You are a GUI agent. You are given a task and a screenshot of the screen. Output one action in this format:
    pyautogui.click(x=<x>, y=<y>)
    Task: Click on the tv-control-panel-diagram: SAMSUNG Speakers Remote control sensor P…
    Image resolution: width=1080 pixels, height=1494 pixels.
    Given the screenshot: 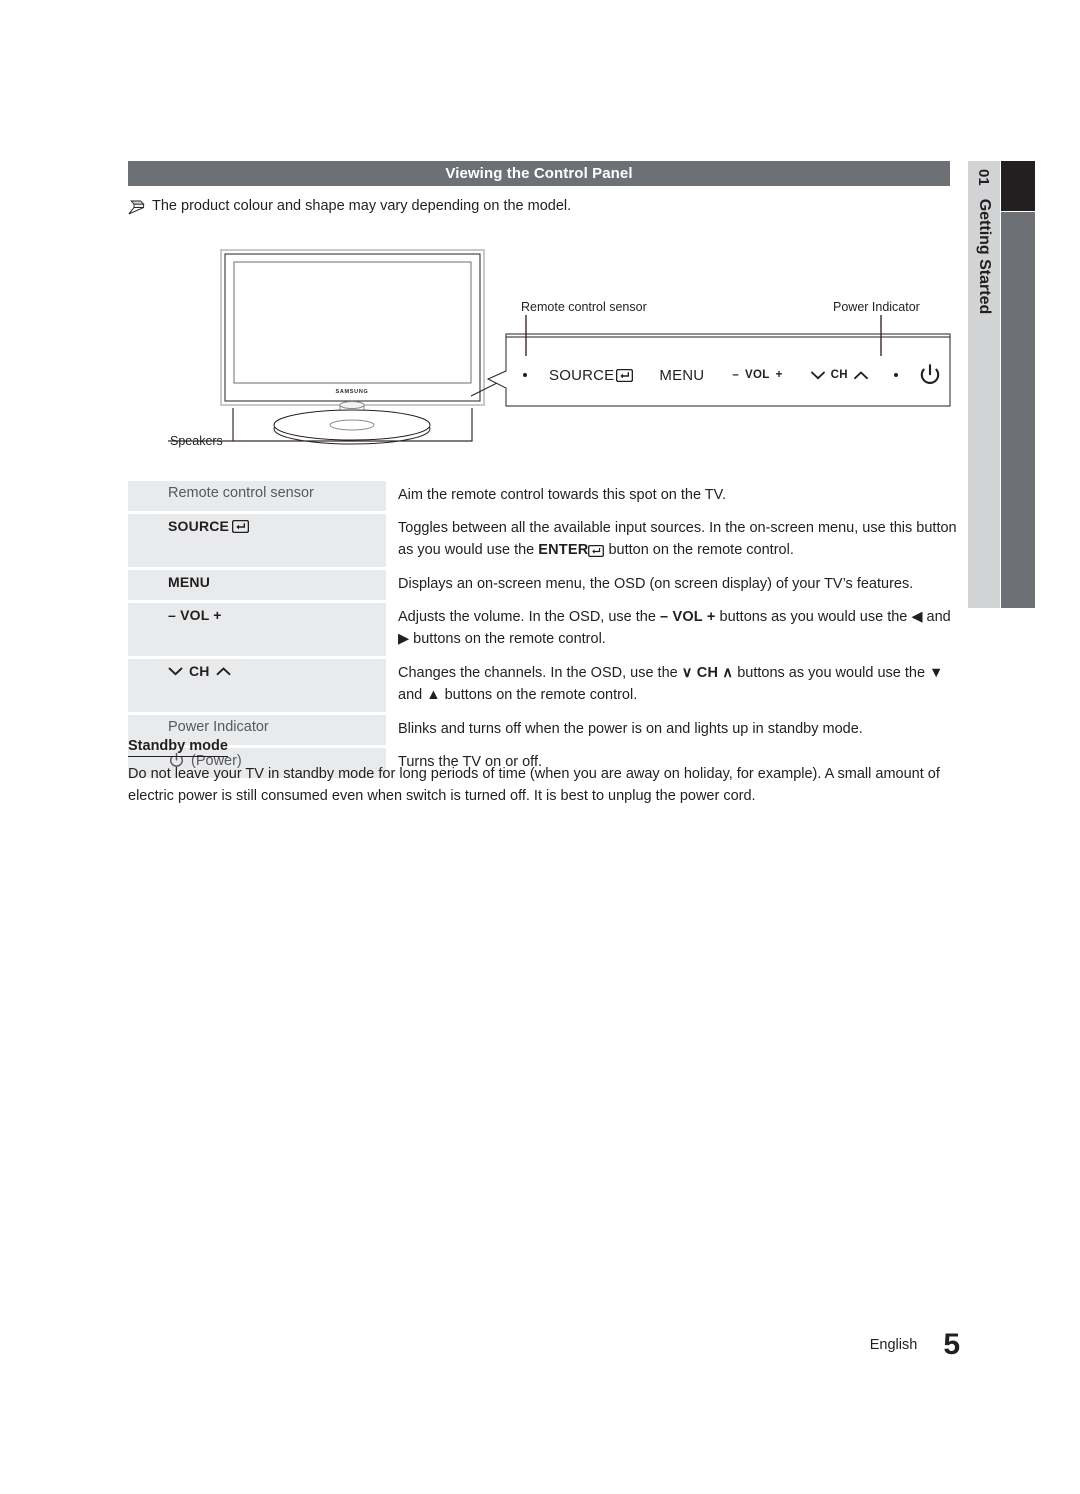 What is the action you would take?
    pyautogui.click(x=543, y=350)
    